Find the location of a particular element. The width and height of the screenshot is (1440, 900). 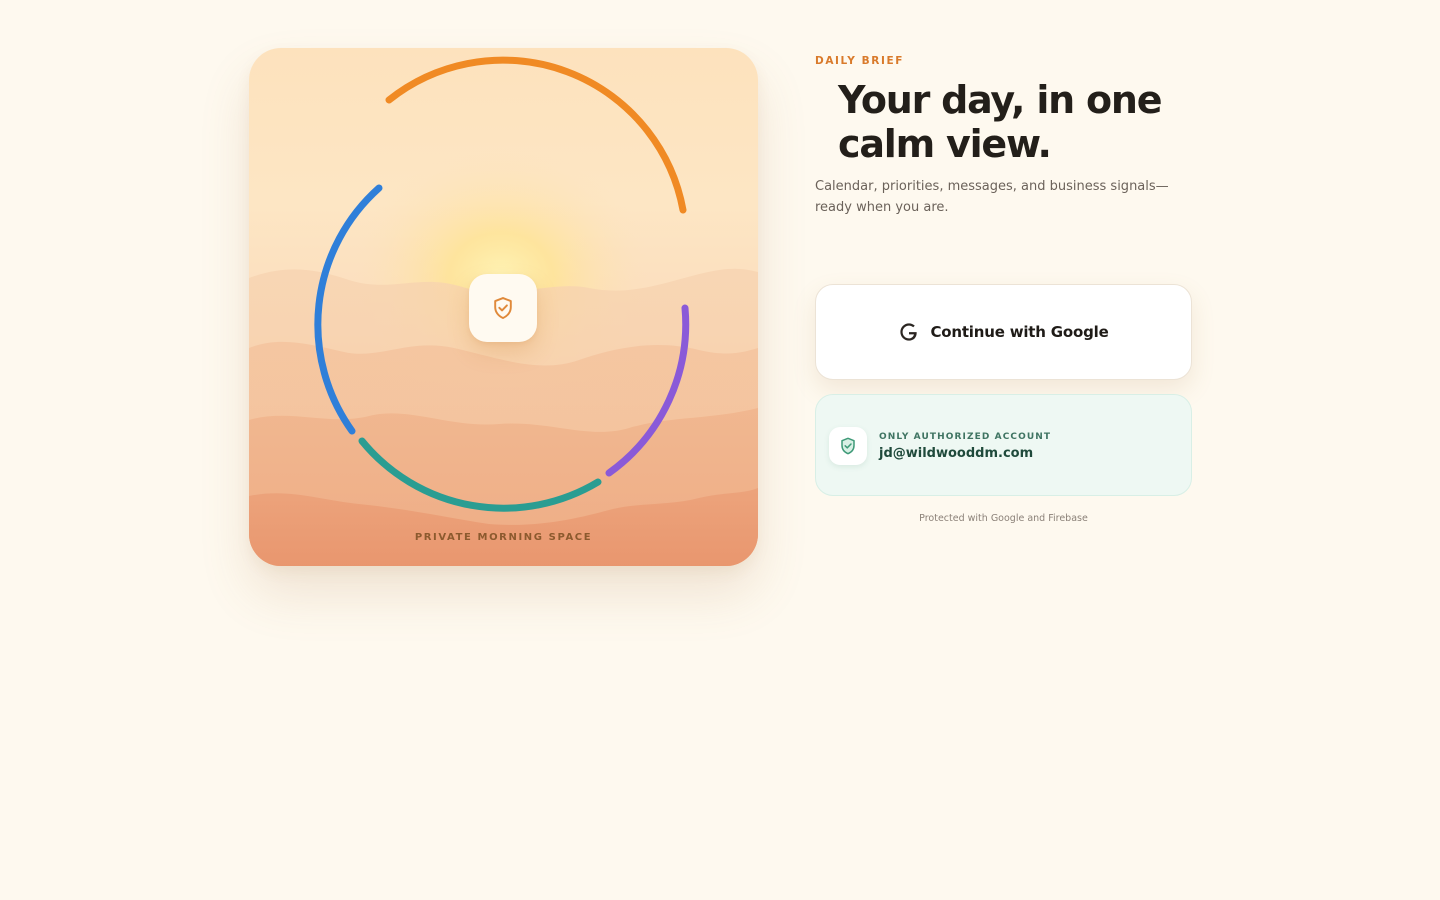

hero-caption: PRIVATE MORNING SPACE is located at coordinates (503, 537).